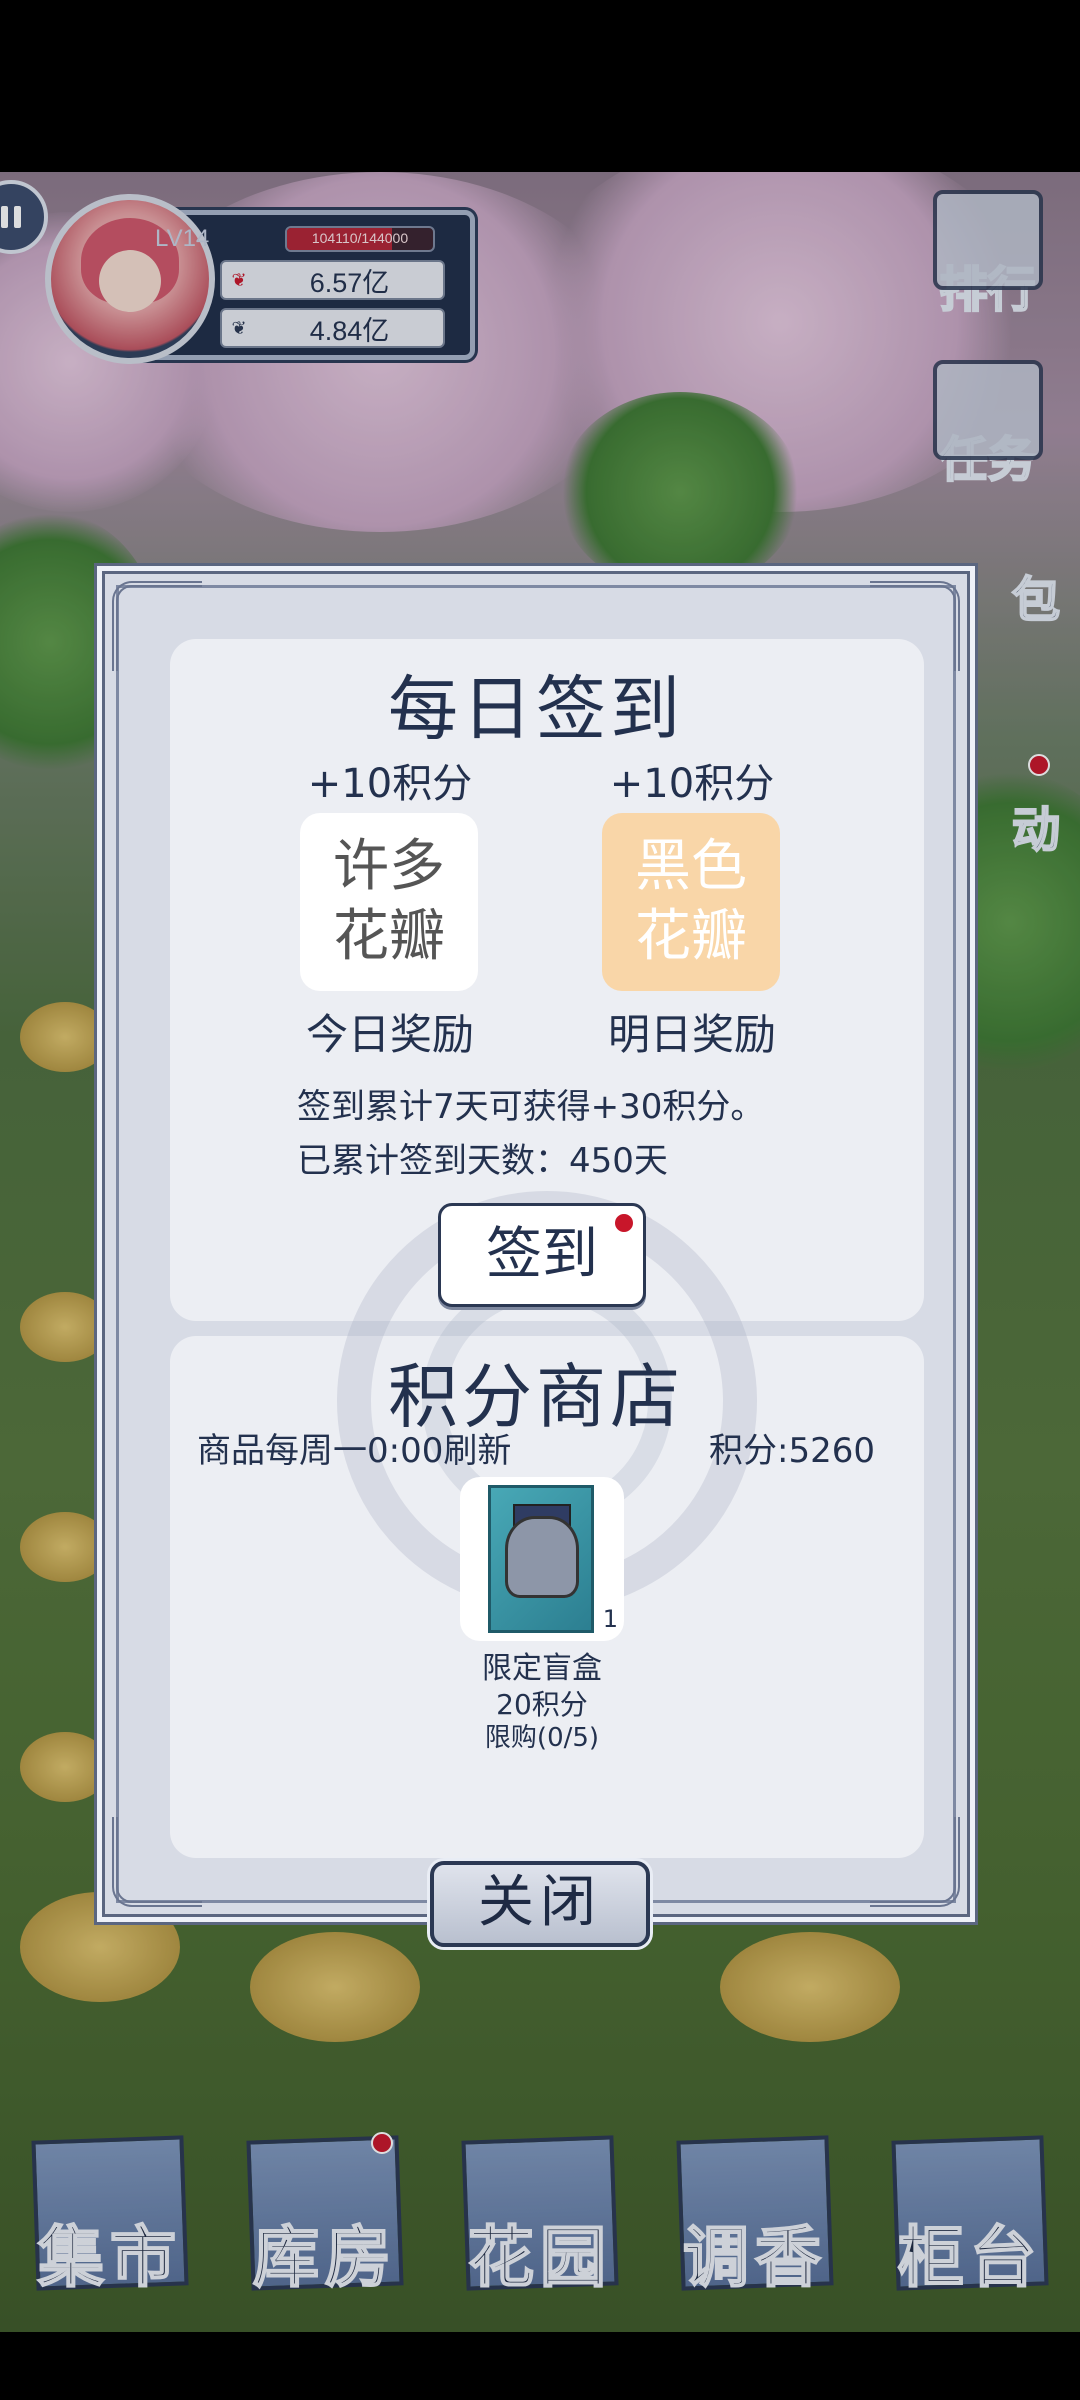 The height and width of the screenshot is (2400, 1080). Describe the element at coordinates (389, 1034) in the screenshot. I see `today-reward-label: 今日奖励` at that location.